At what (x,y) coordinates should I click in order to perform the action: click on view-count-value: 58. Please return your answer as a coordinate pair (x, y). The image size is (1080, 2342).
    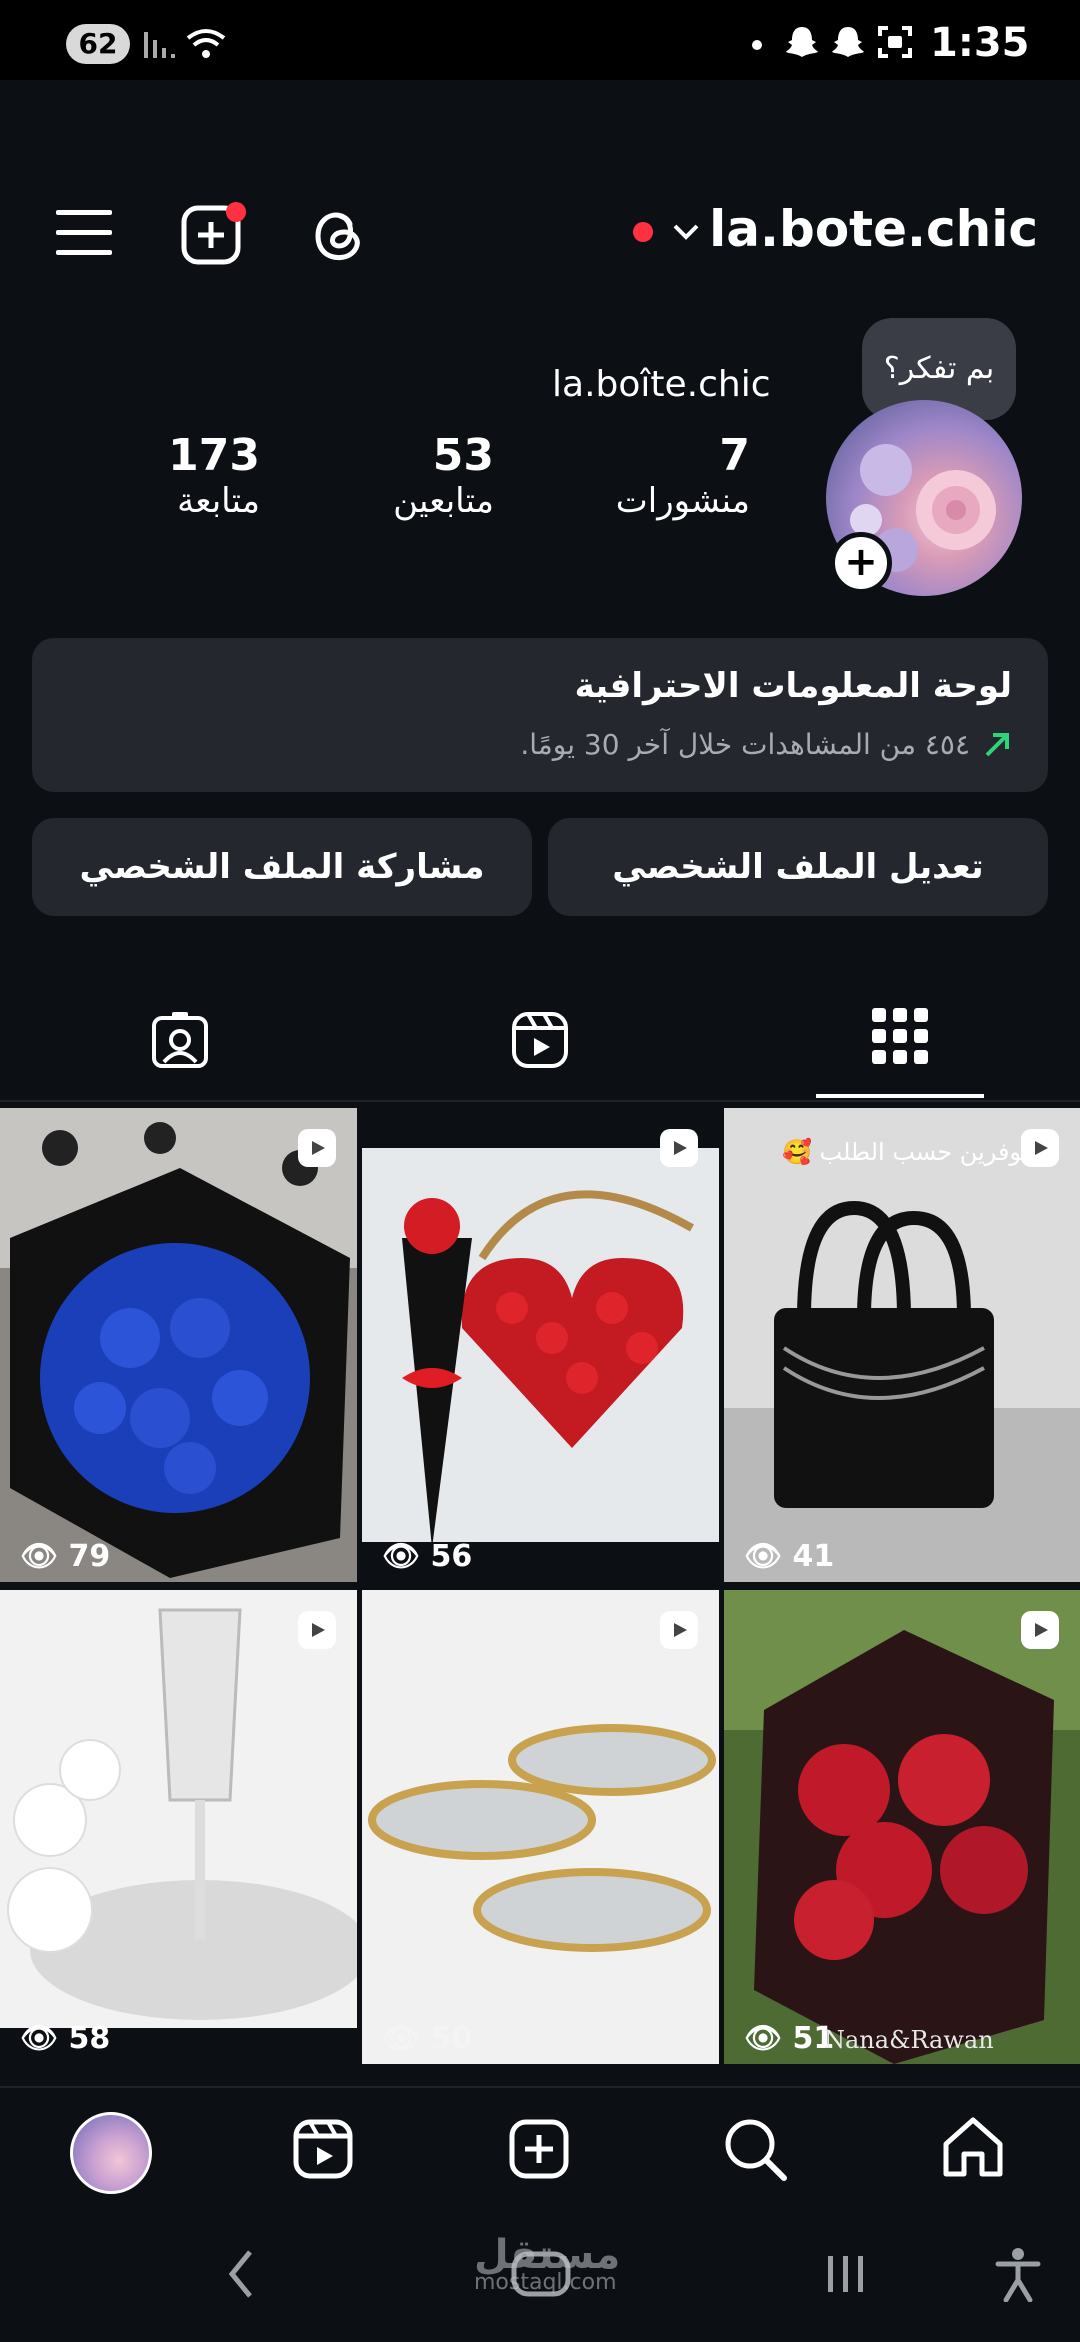
    Looking at the image, I should click on (89, 2038).